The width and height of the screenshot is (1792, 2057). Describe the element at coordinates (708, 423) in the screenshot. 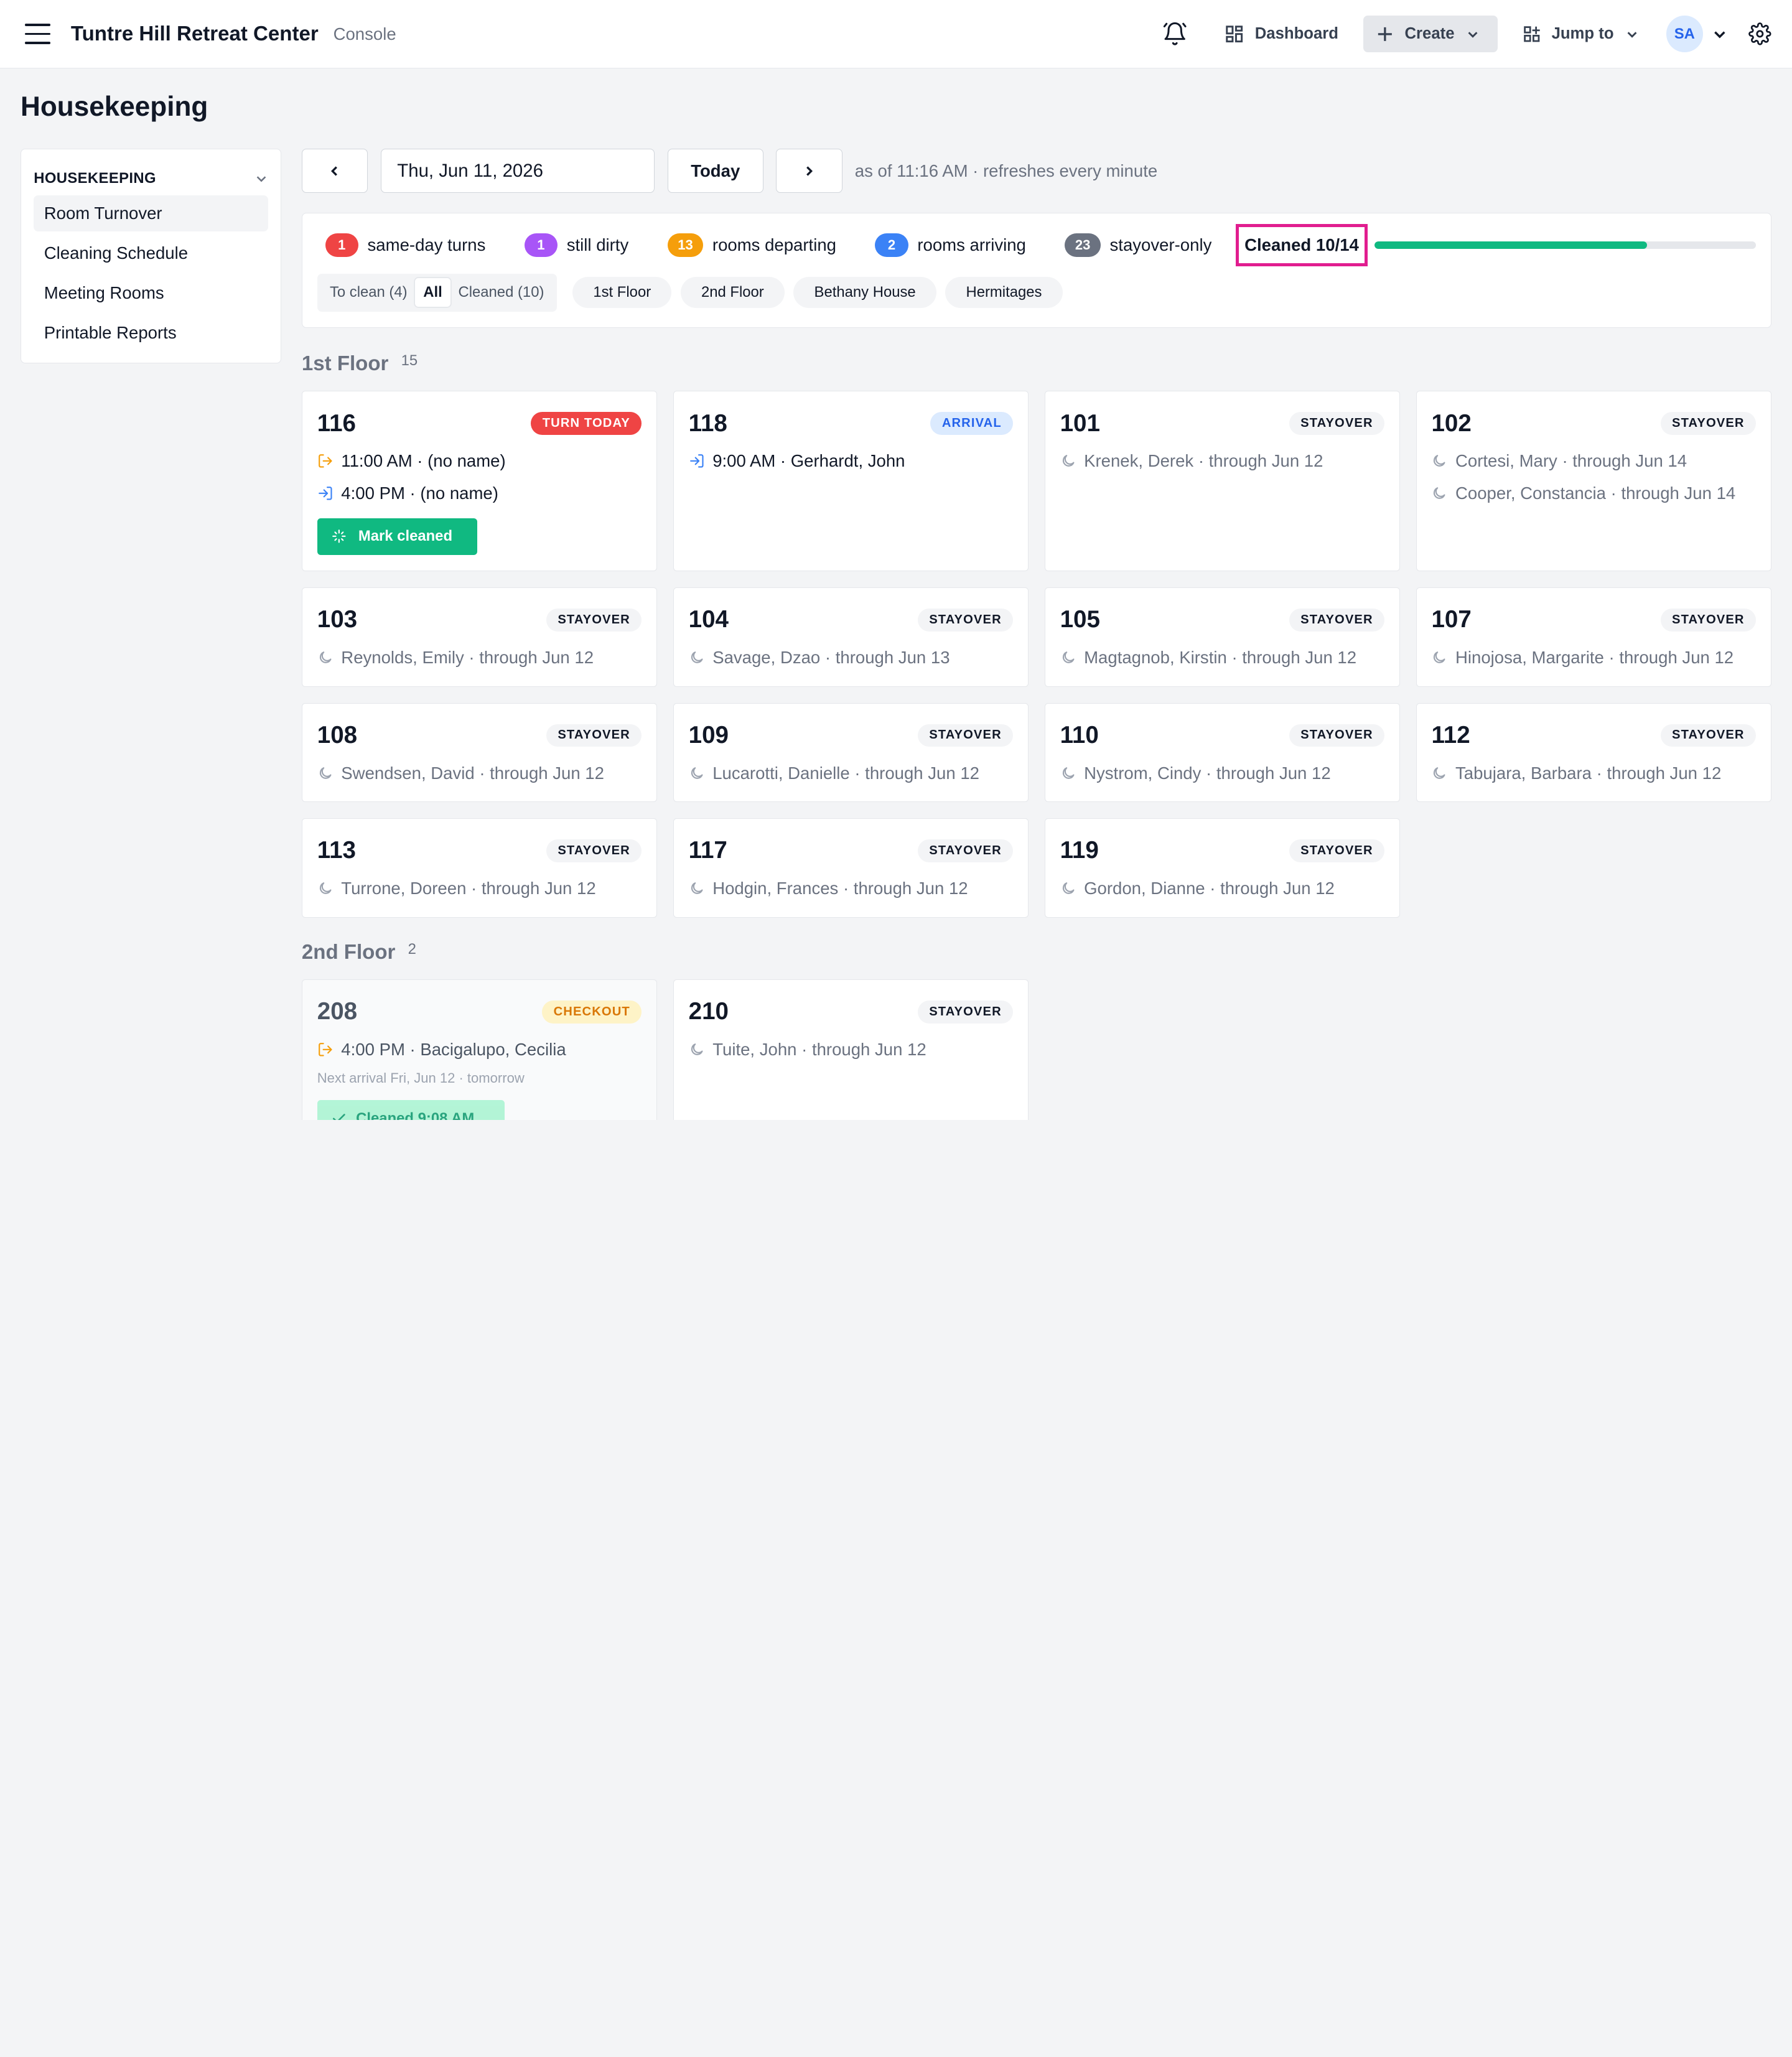

I see `room-number: 118` at that location.